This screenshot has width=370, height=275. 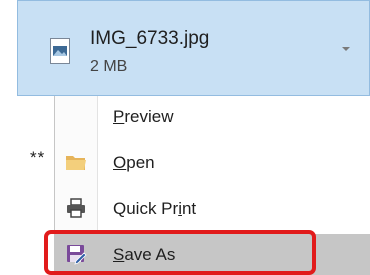 I want to click on menu-label-before: Quick Pr, so click(x=146, y=208).